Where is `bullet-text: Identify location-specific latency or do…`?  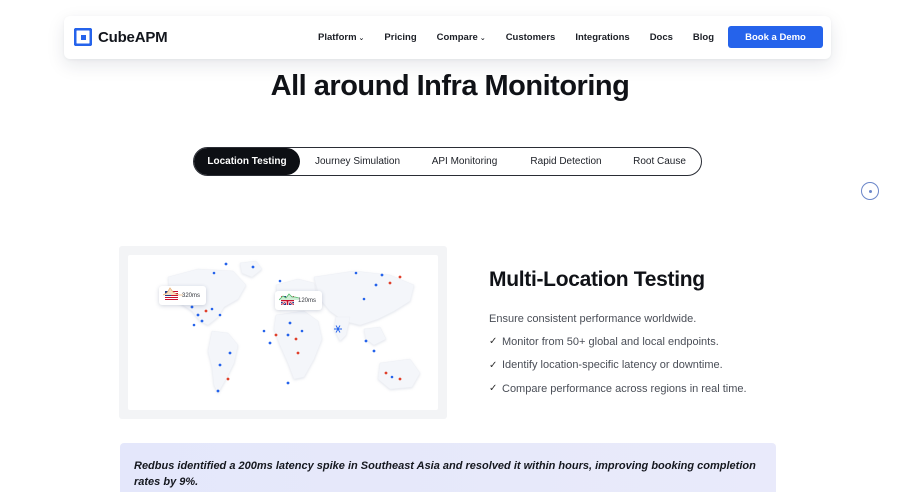 bullet-text: Identify location-specific latency or do… is located at coordinates (612, 365).